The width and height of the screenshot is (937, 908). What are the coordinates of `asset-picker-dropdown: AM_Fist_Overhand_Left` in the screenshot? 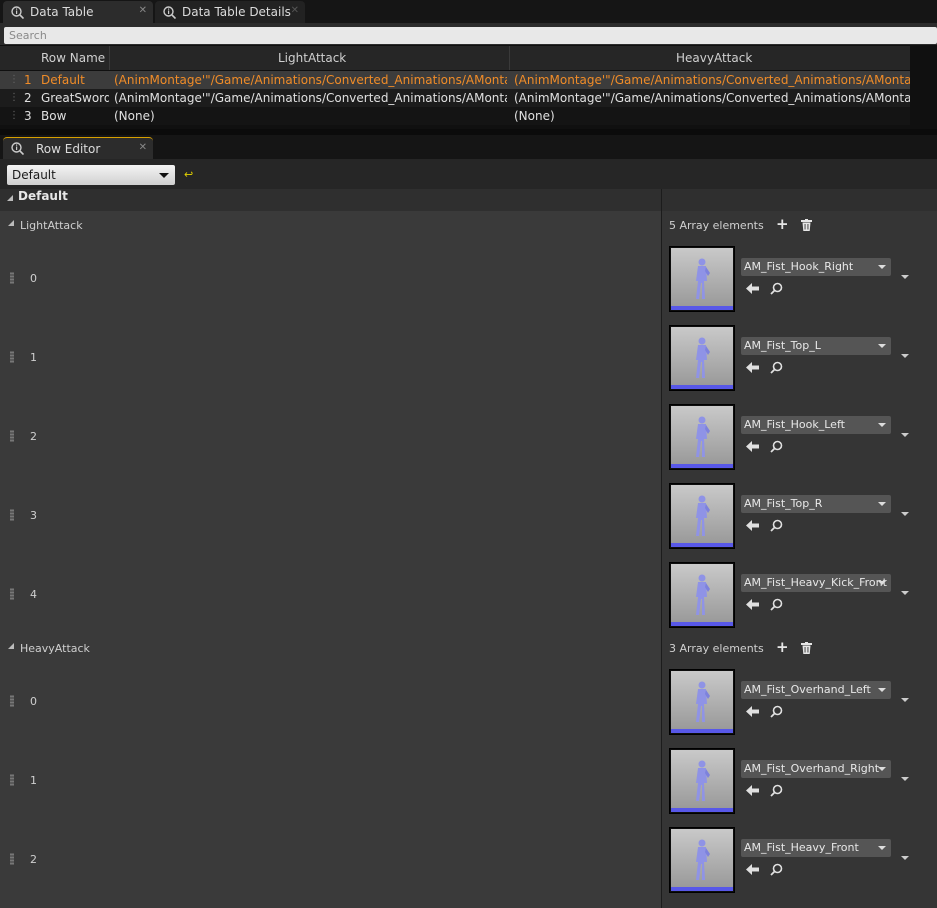 It's located at (816, 690).